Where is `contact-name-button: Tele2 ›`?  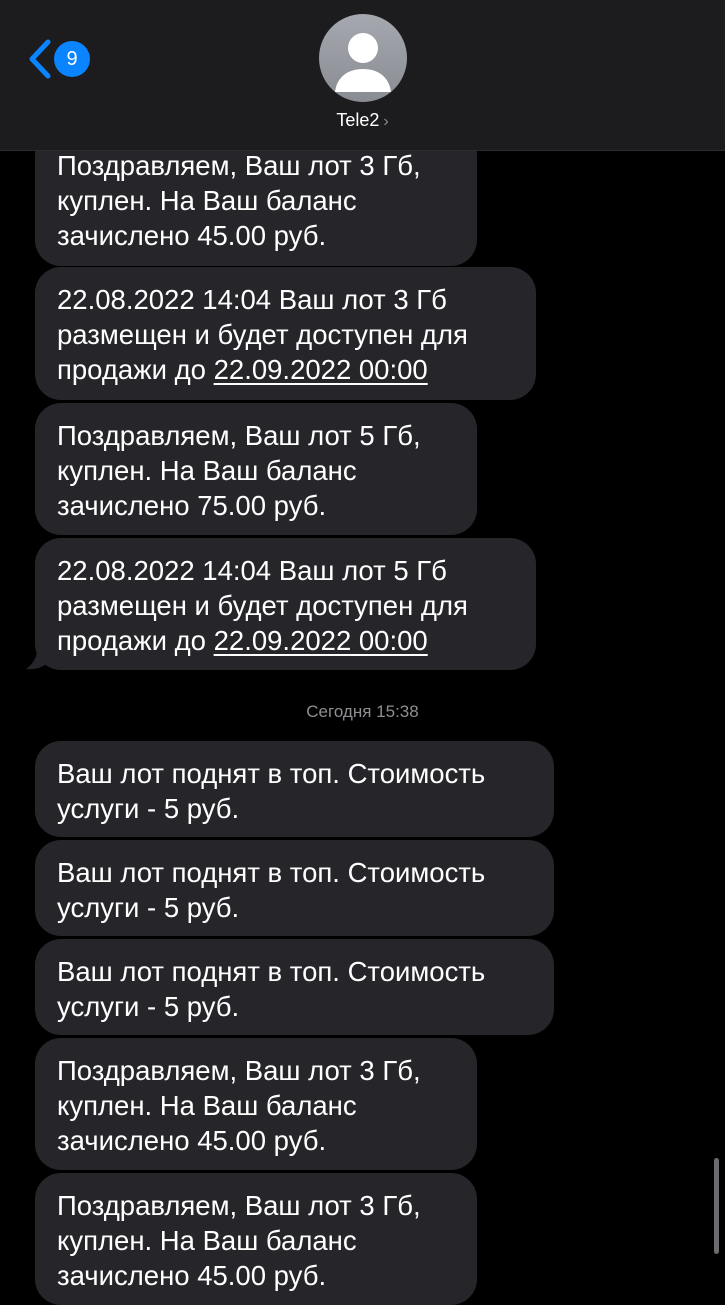 contact-name-button: Tele2 › is located at coordinates (362, 120).